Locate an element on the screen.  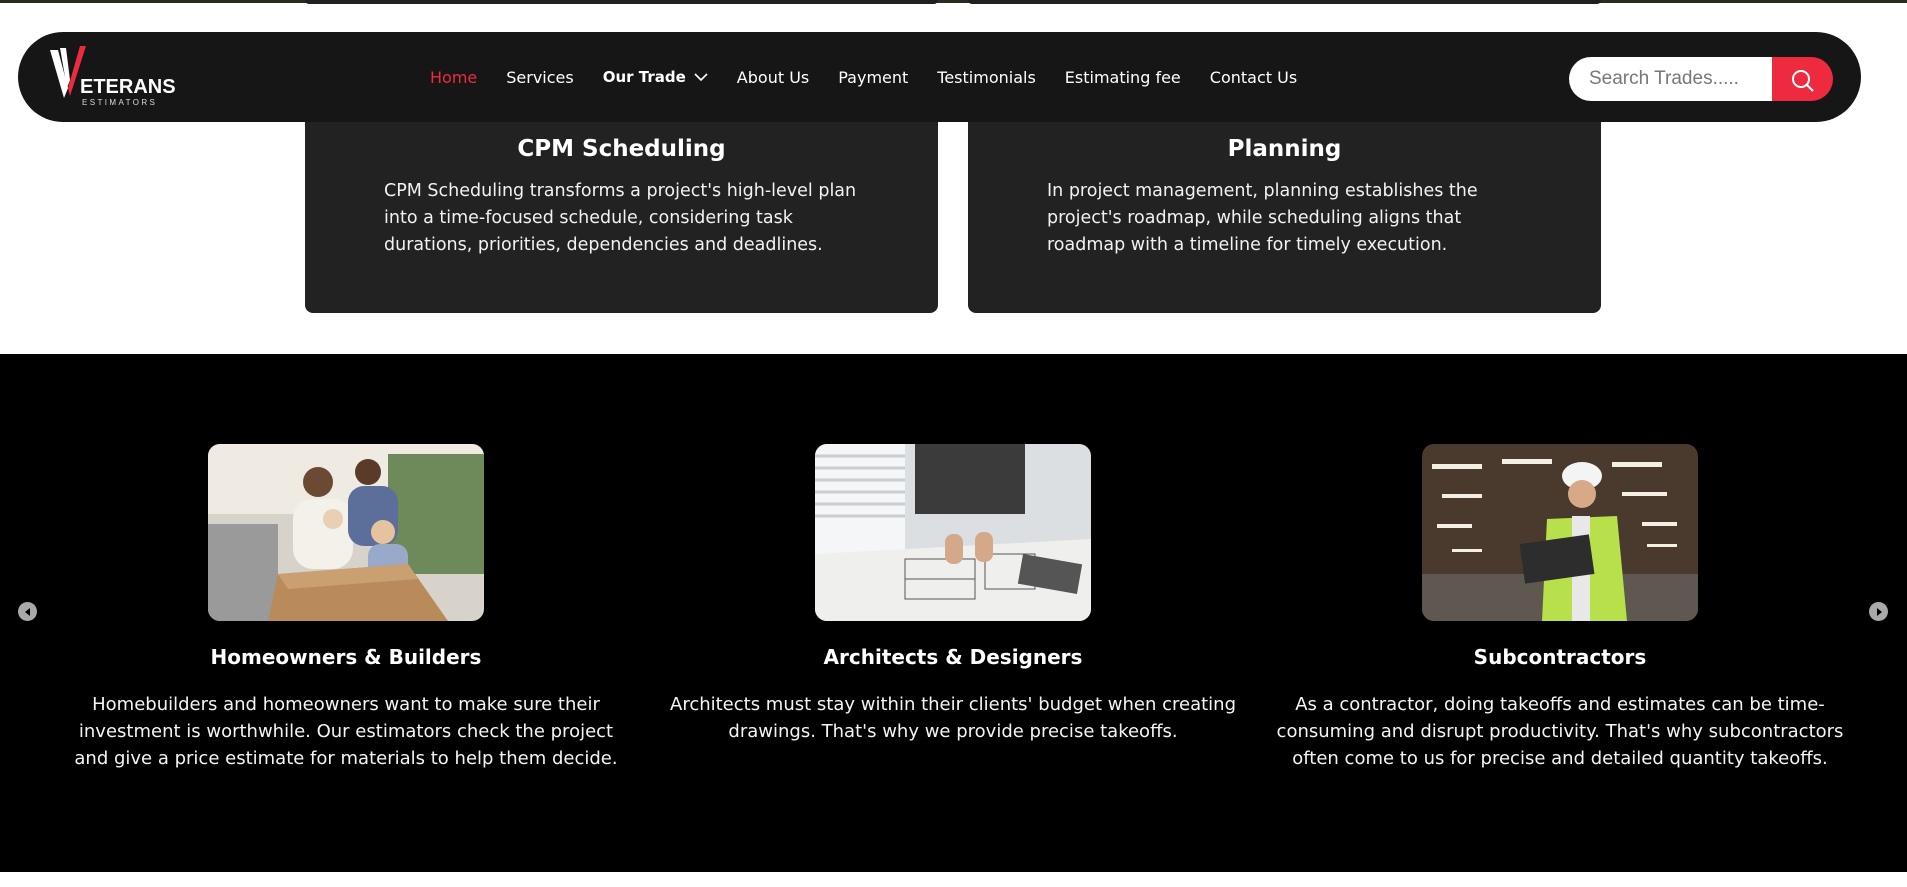
search-button is located at coordinates (1802, 79).